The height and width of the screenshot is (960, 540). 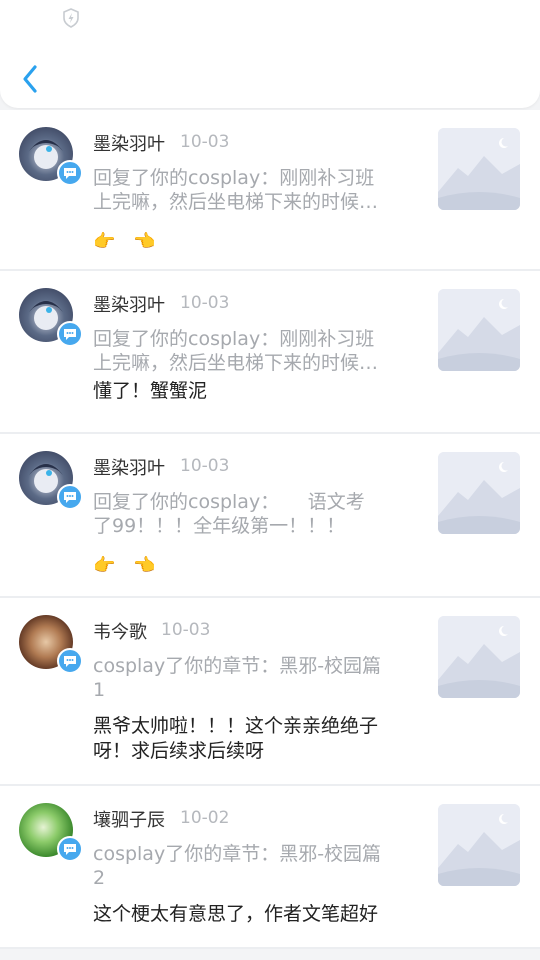 What do you see at coordinates (120, 631) in the screenshot?
I see `user-name: 韦今歌` at bounding box center [120, 631].